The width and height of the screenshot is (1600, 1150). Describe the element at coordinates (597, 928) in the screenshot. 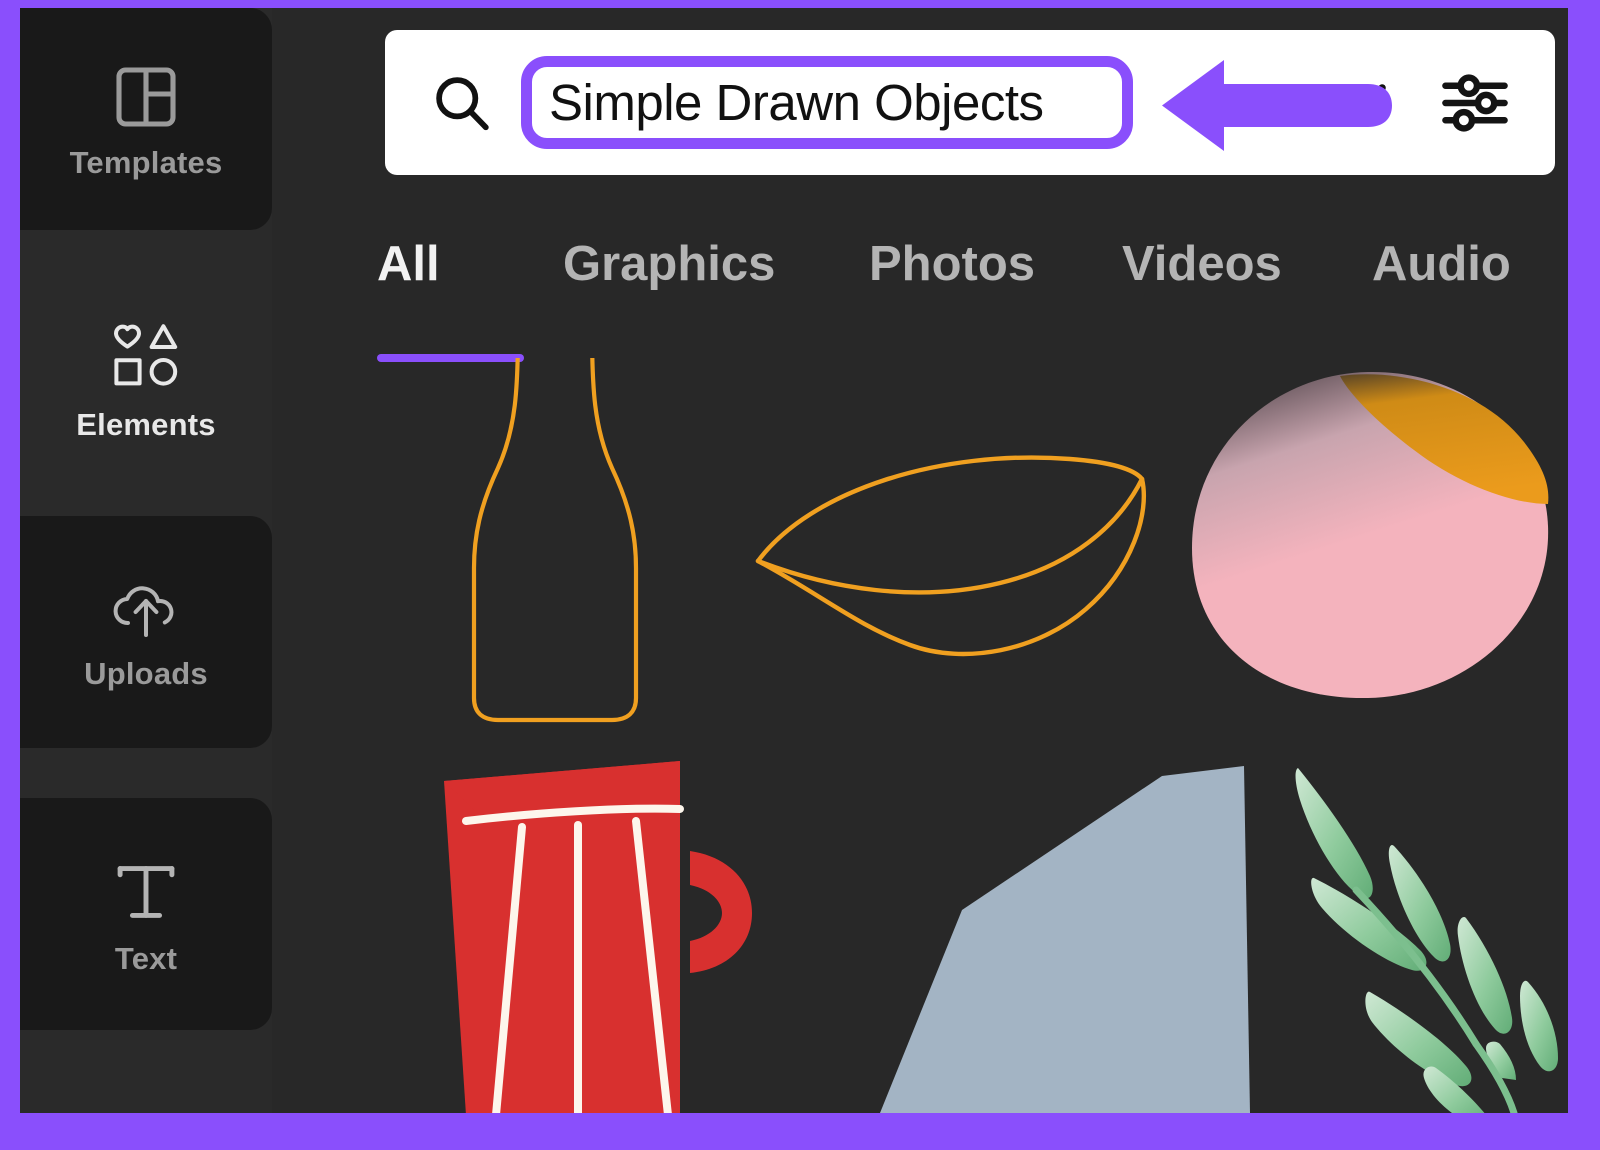

I see `red-pitcher-graphic` at that location.